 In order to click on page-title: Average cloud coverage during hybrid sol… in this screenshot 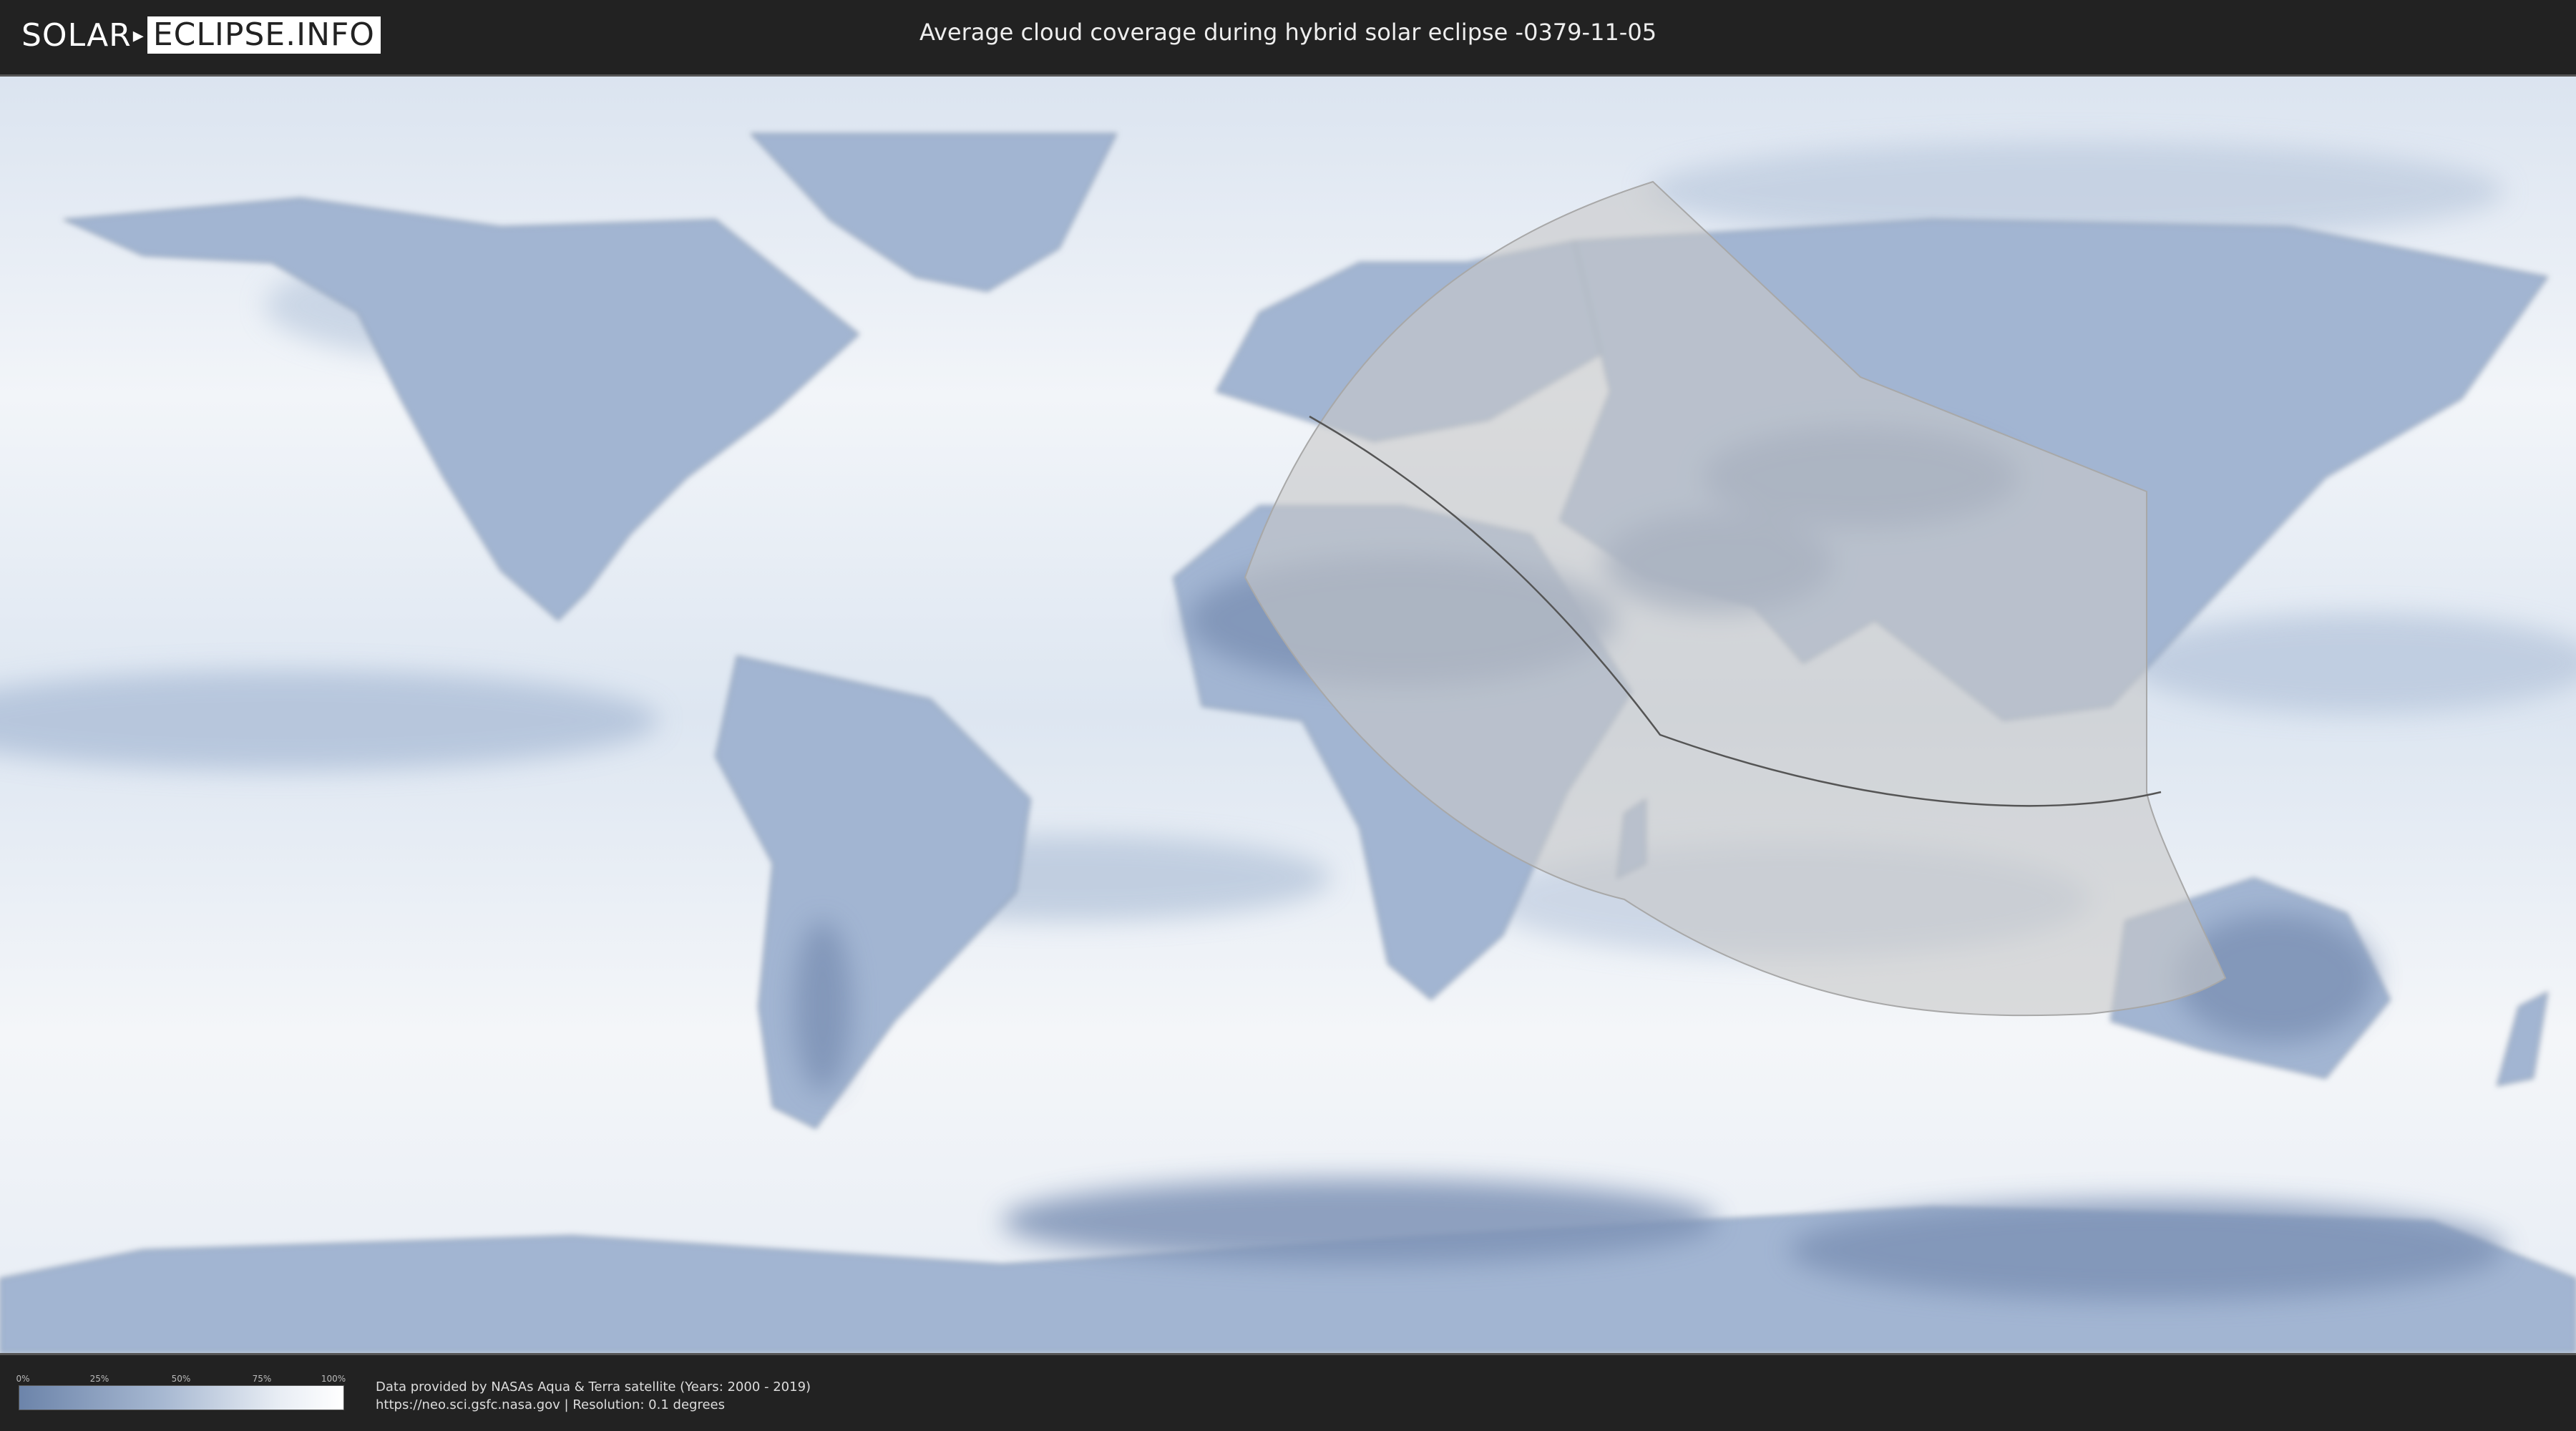, I will do `click(1288, 32)`.